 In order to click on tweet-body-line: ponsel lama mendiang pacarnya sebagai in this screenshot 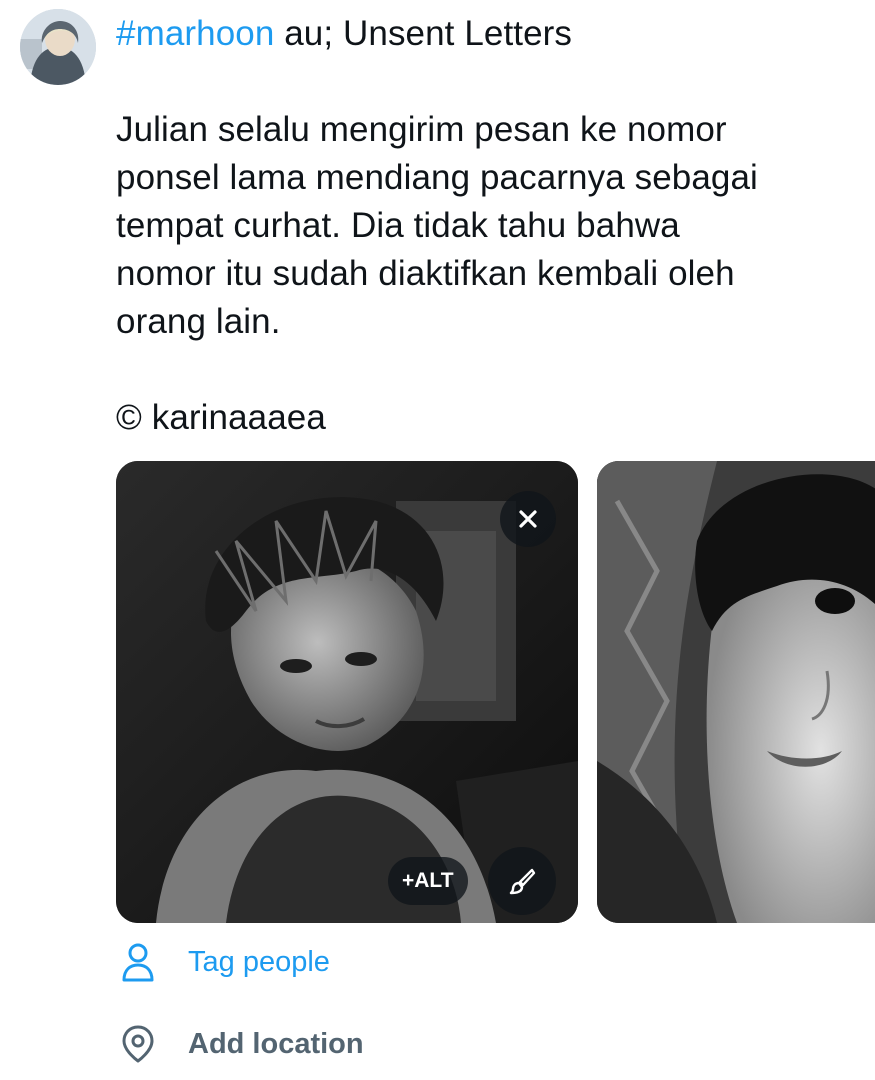, I will do `click(437, 177)`.